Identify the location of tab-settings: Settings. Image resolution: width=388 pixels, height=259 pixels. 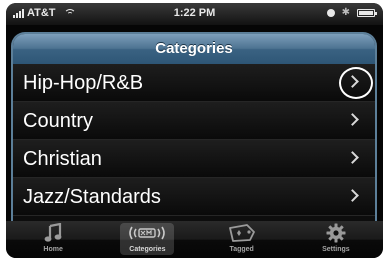
(336, 239).